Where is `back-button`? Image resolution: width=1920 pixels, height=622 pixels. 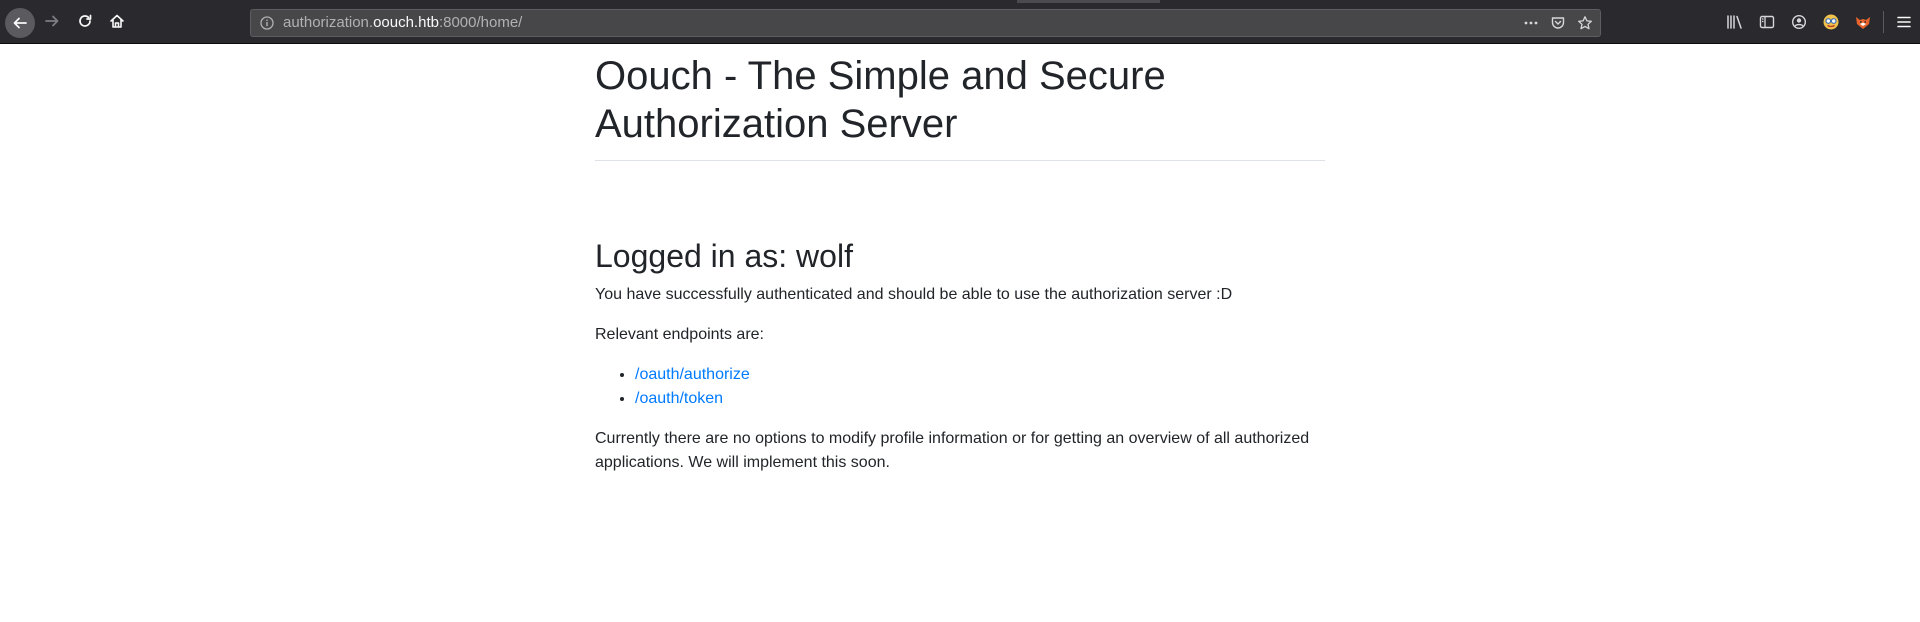 back-button is located at coordinates (20, 23).